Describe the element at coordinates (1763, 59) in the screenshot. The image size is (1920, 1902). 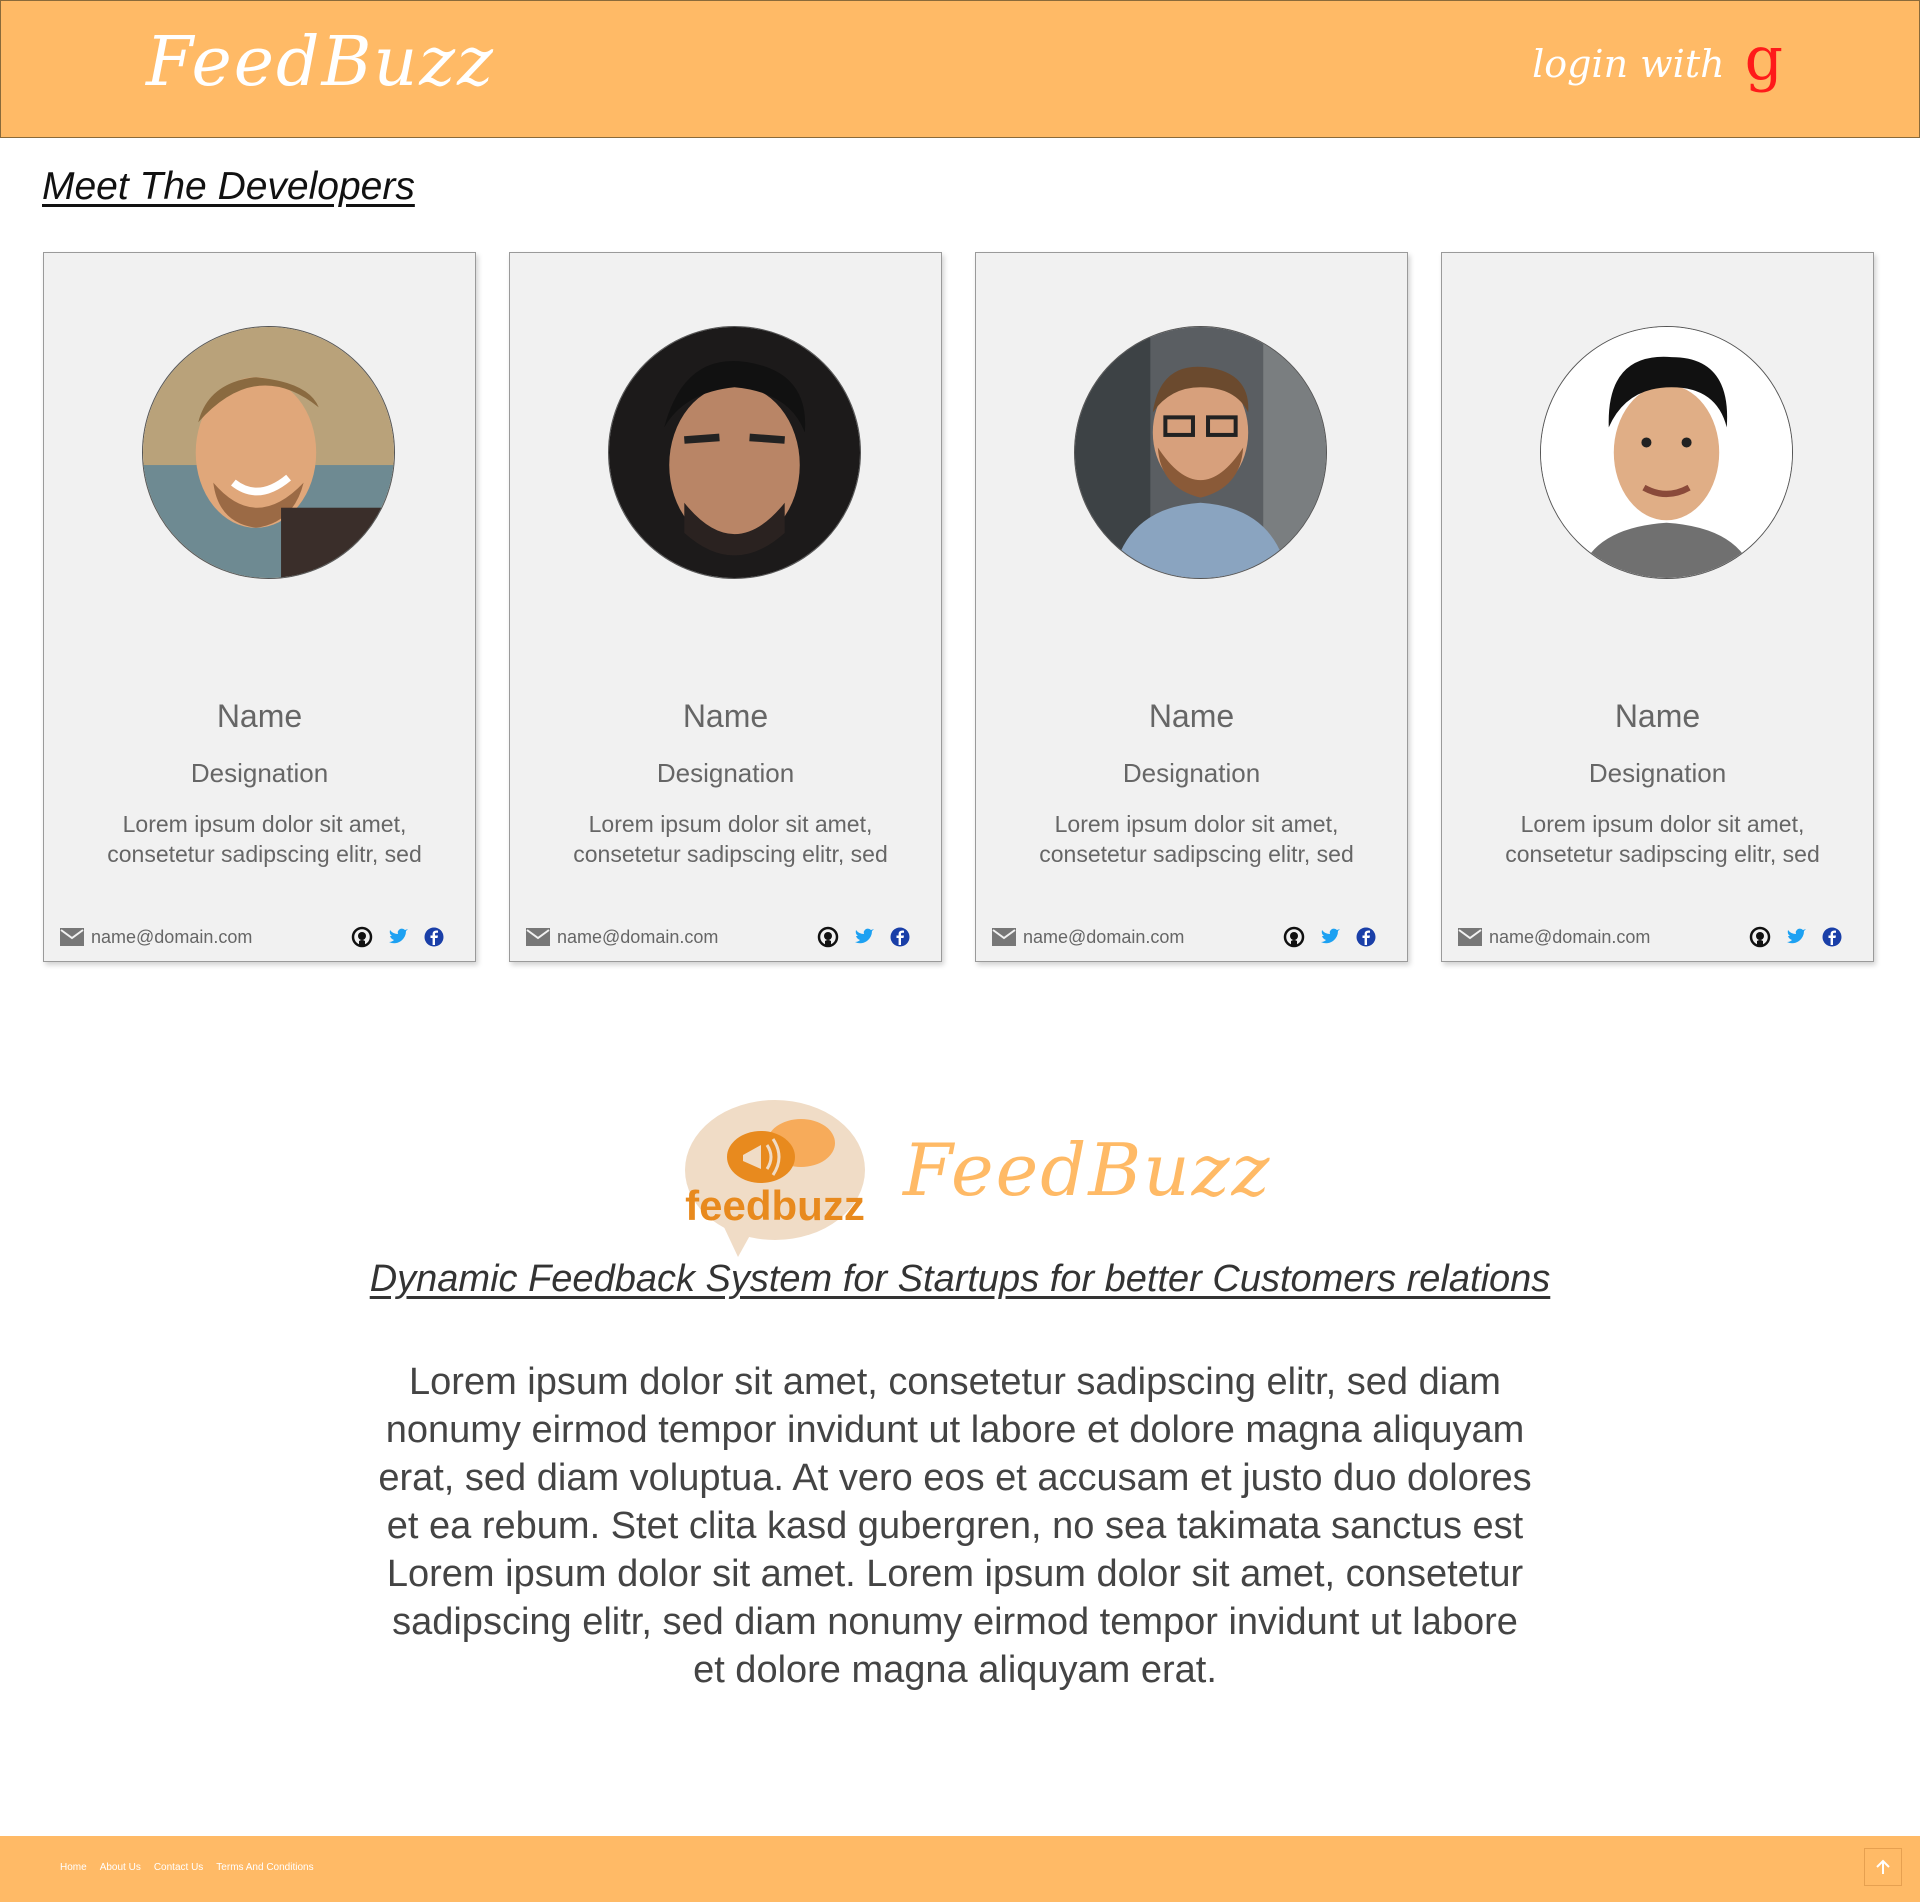
I see `google-icon: g` at that location.